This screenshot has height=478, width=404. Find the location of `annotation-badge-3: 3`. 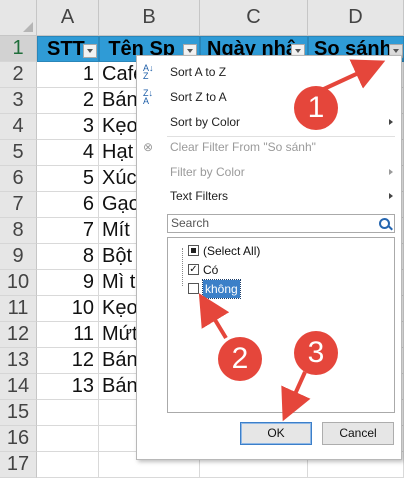

annotation-badge-3: 3 is located at coordinates (316, 353).